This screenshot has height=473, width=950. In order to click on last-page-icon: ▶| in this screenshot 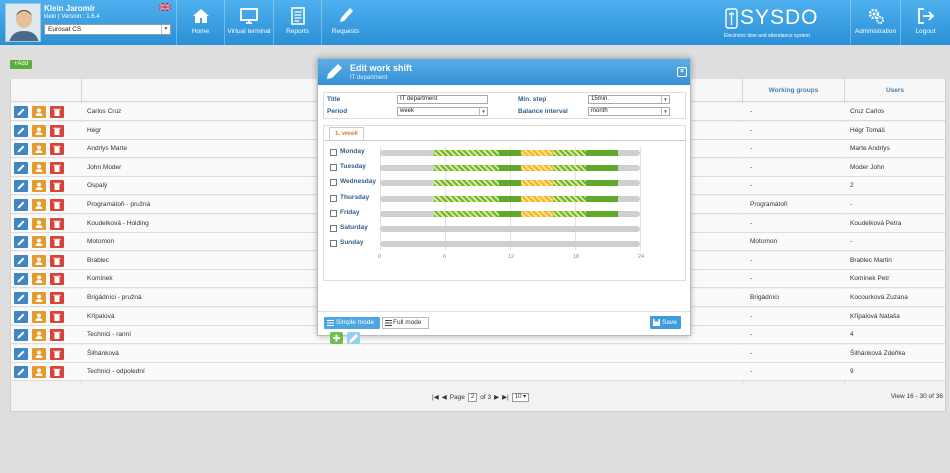, I will do `click(505, 397)`.